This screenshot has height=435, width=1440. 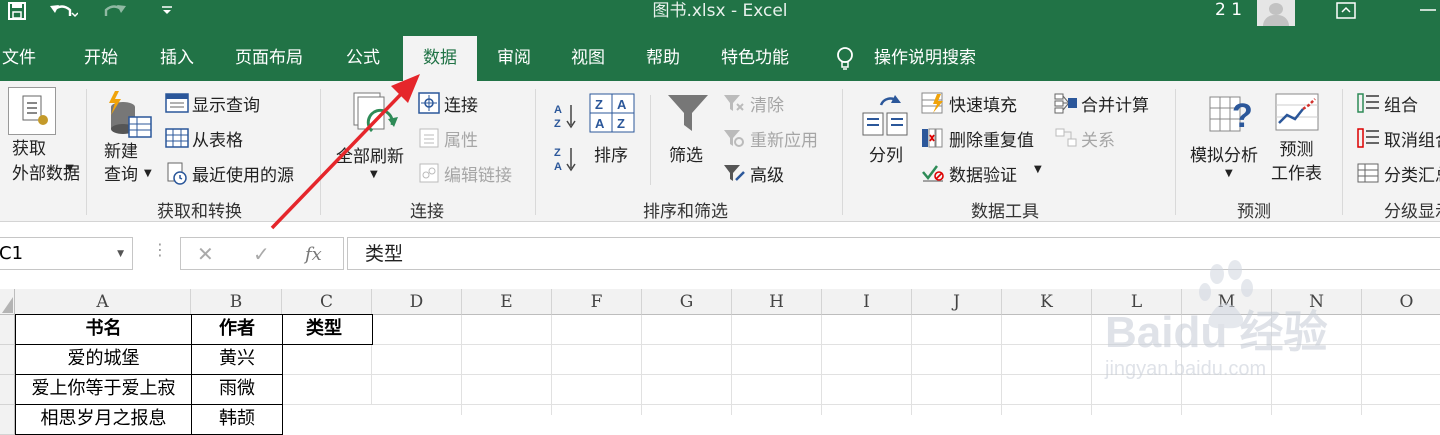 What do you see at coordinates (345, 152) in the screenshot?
I see `annotation-arrow-icon` at bounding box center [345, 152].